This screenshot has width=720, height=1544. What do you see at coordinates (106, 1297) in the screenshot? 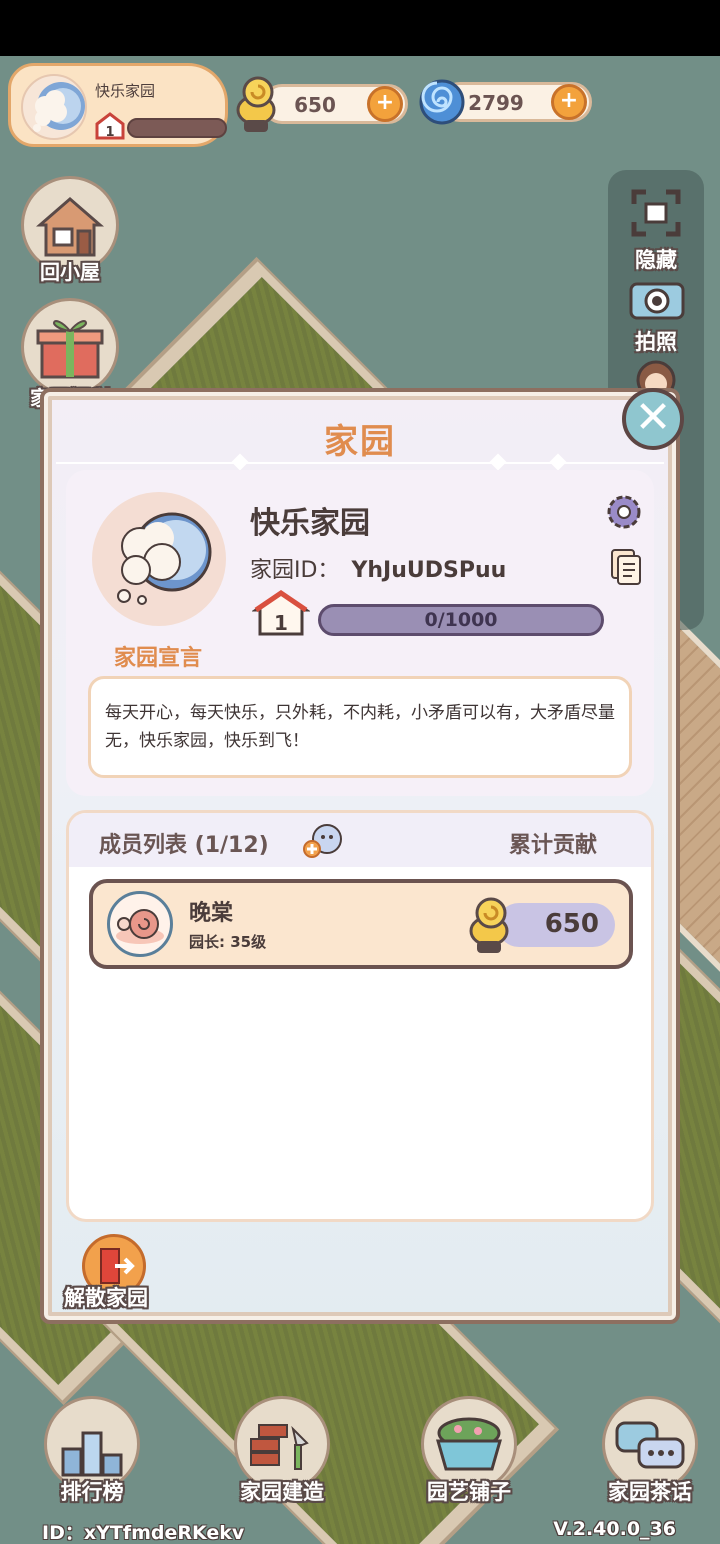
I see `disband-home-label: 解散家园` at bounding box center [106, 1297].